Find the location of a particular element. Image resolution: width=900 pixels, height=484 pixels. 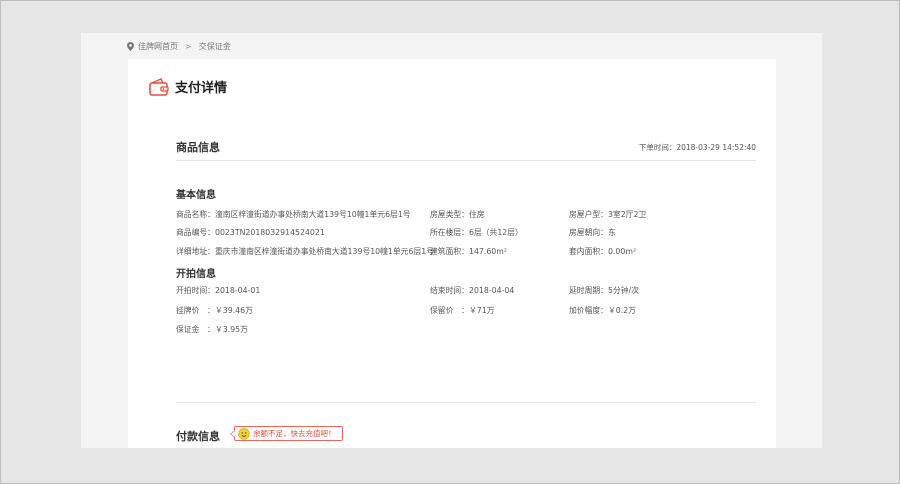

address: 详细地址：重庆市潼南区梓潼街道办事处桥南大道139号10幢1单元6层1号 is located at coordinates (305, 251).